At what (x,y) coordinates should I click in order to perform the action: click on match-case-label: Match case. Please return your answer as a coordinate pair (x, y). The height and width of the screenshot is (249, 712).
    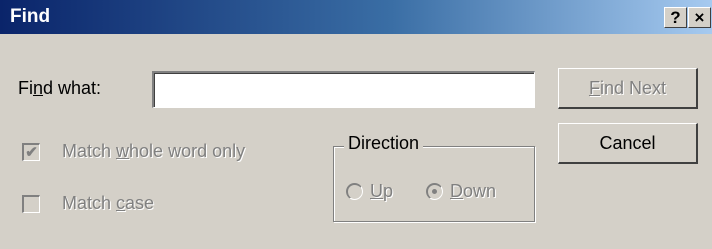
    Looking at the image, I should click on (108, 203).